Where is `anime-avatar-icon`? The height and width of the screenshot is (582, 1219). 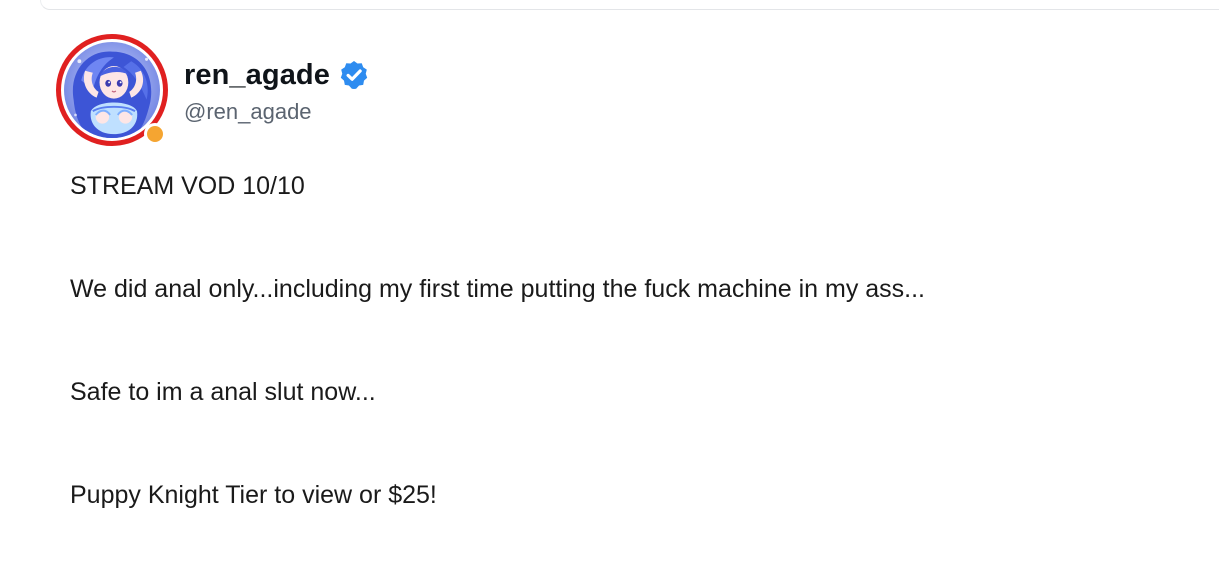 anime-avatar-icon is located at coordinates (112, 90).